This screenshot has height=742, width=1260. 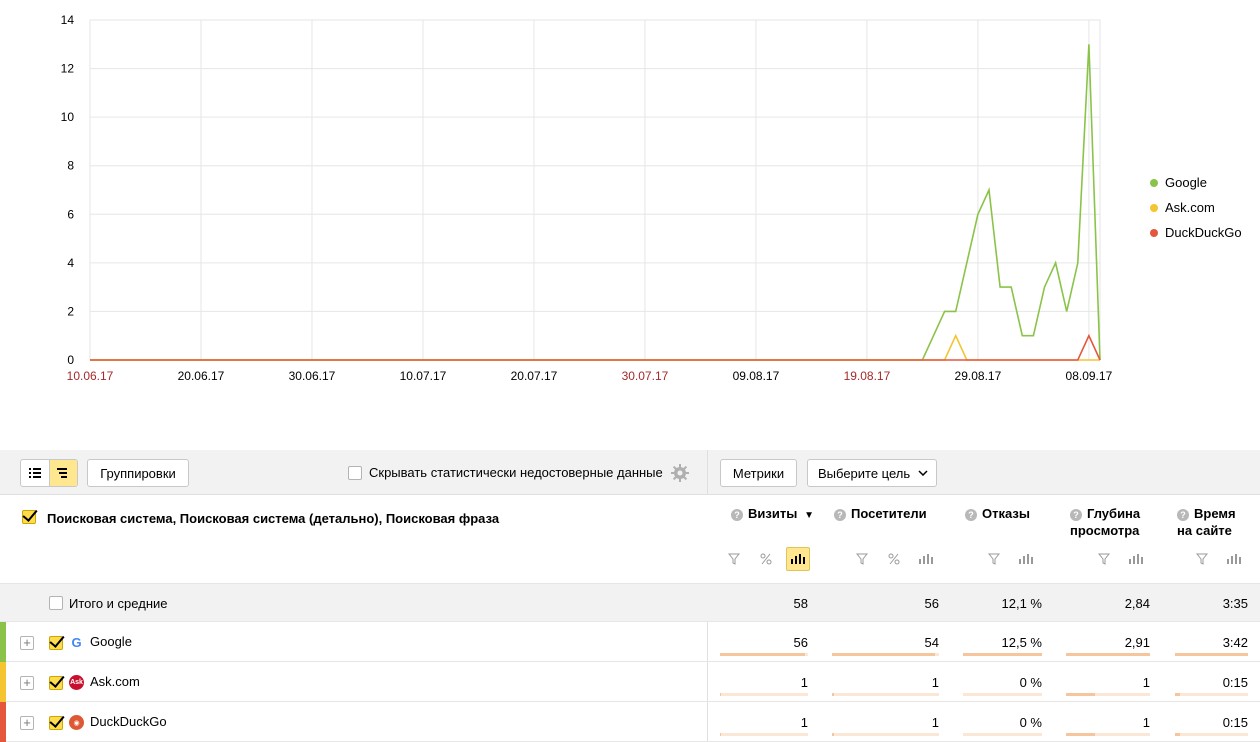 What do you see at coordinates (111, 641) in the screenshot?
I see `row-name: Google` at bounding box center [111, 641].